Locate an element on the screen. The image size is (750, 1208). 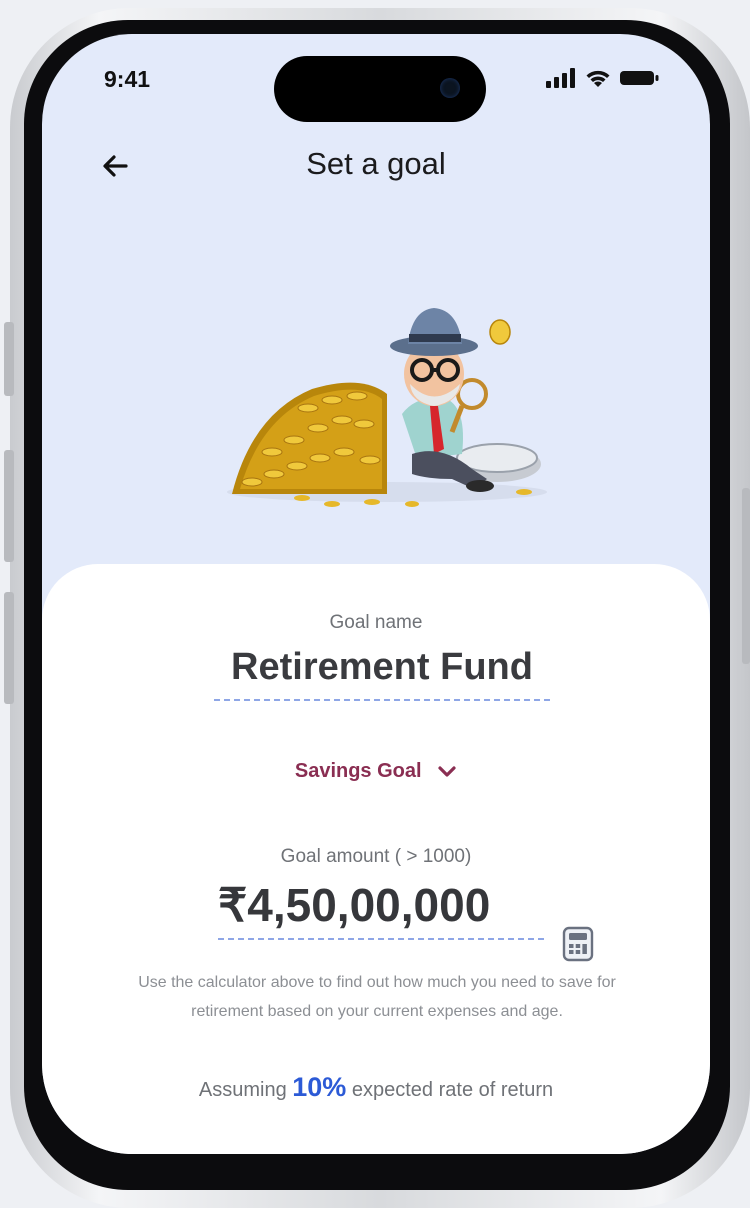
goal-amount-label: Goal amount ( > 1000) is located at coordinates (376, 856).